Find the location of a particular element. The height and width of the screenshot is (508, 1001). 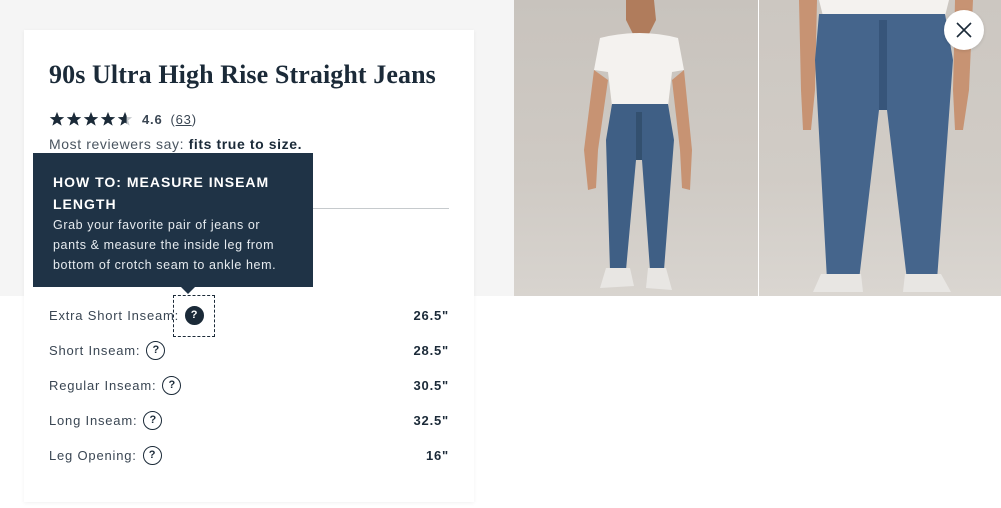

inseam-row-leg-opening: Leg Opening: ? 16" is located at coordinates (249, 455).